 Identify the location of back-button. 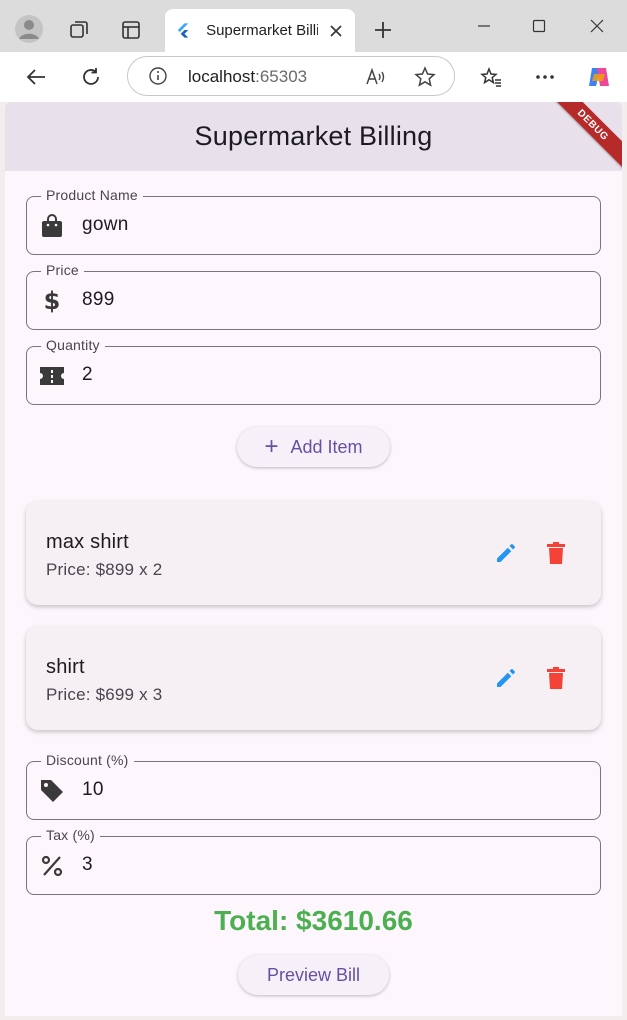
(36, 77).